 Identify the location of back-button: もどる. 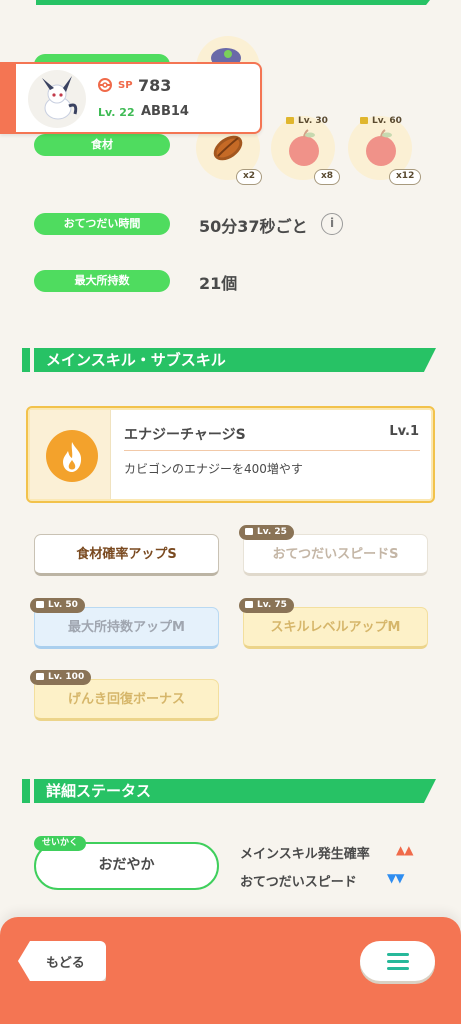
(62, 961).